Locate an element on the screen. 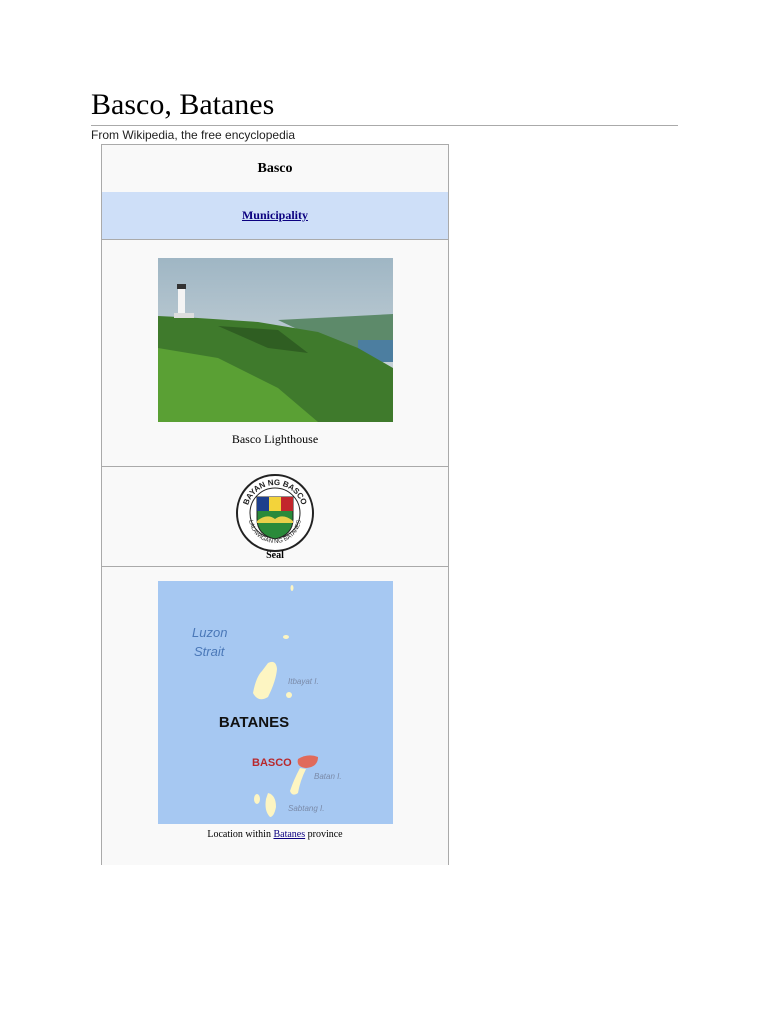 The image size is (768, 1024). map-caption-text-end: province is located at coordinates (325, 834).